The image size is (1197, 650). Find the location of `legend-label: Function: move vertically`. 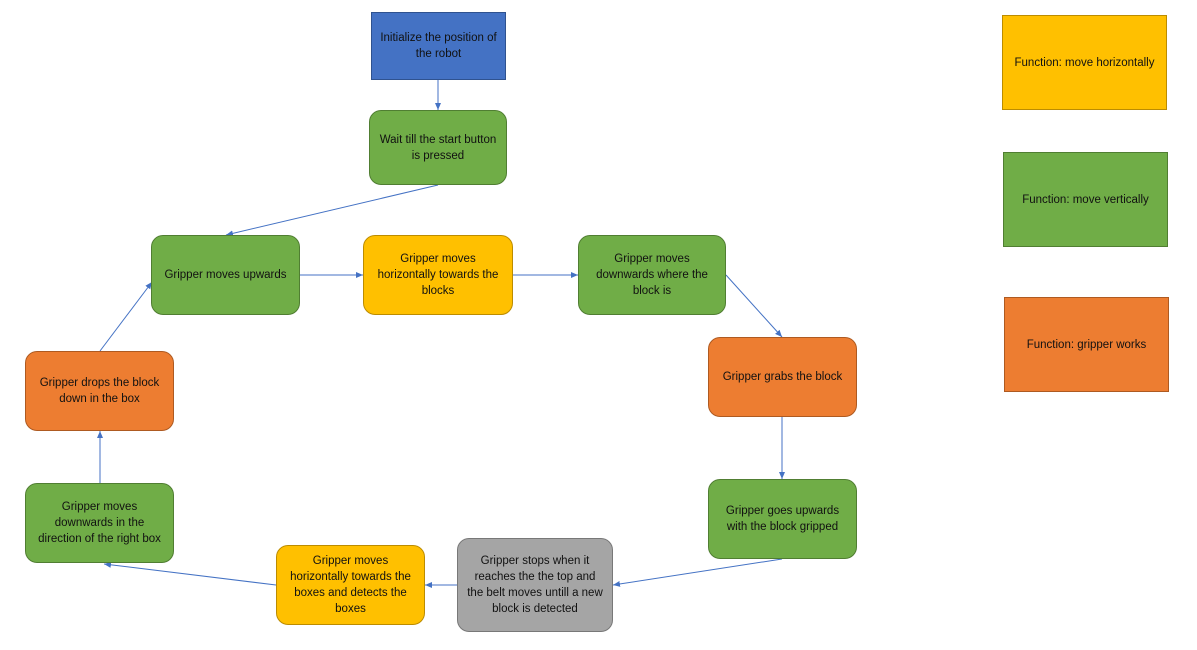

legend-label: Function: move vertically is located at coordinates (1085, 199).